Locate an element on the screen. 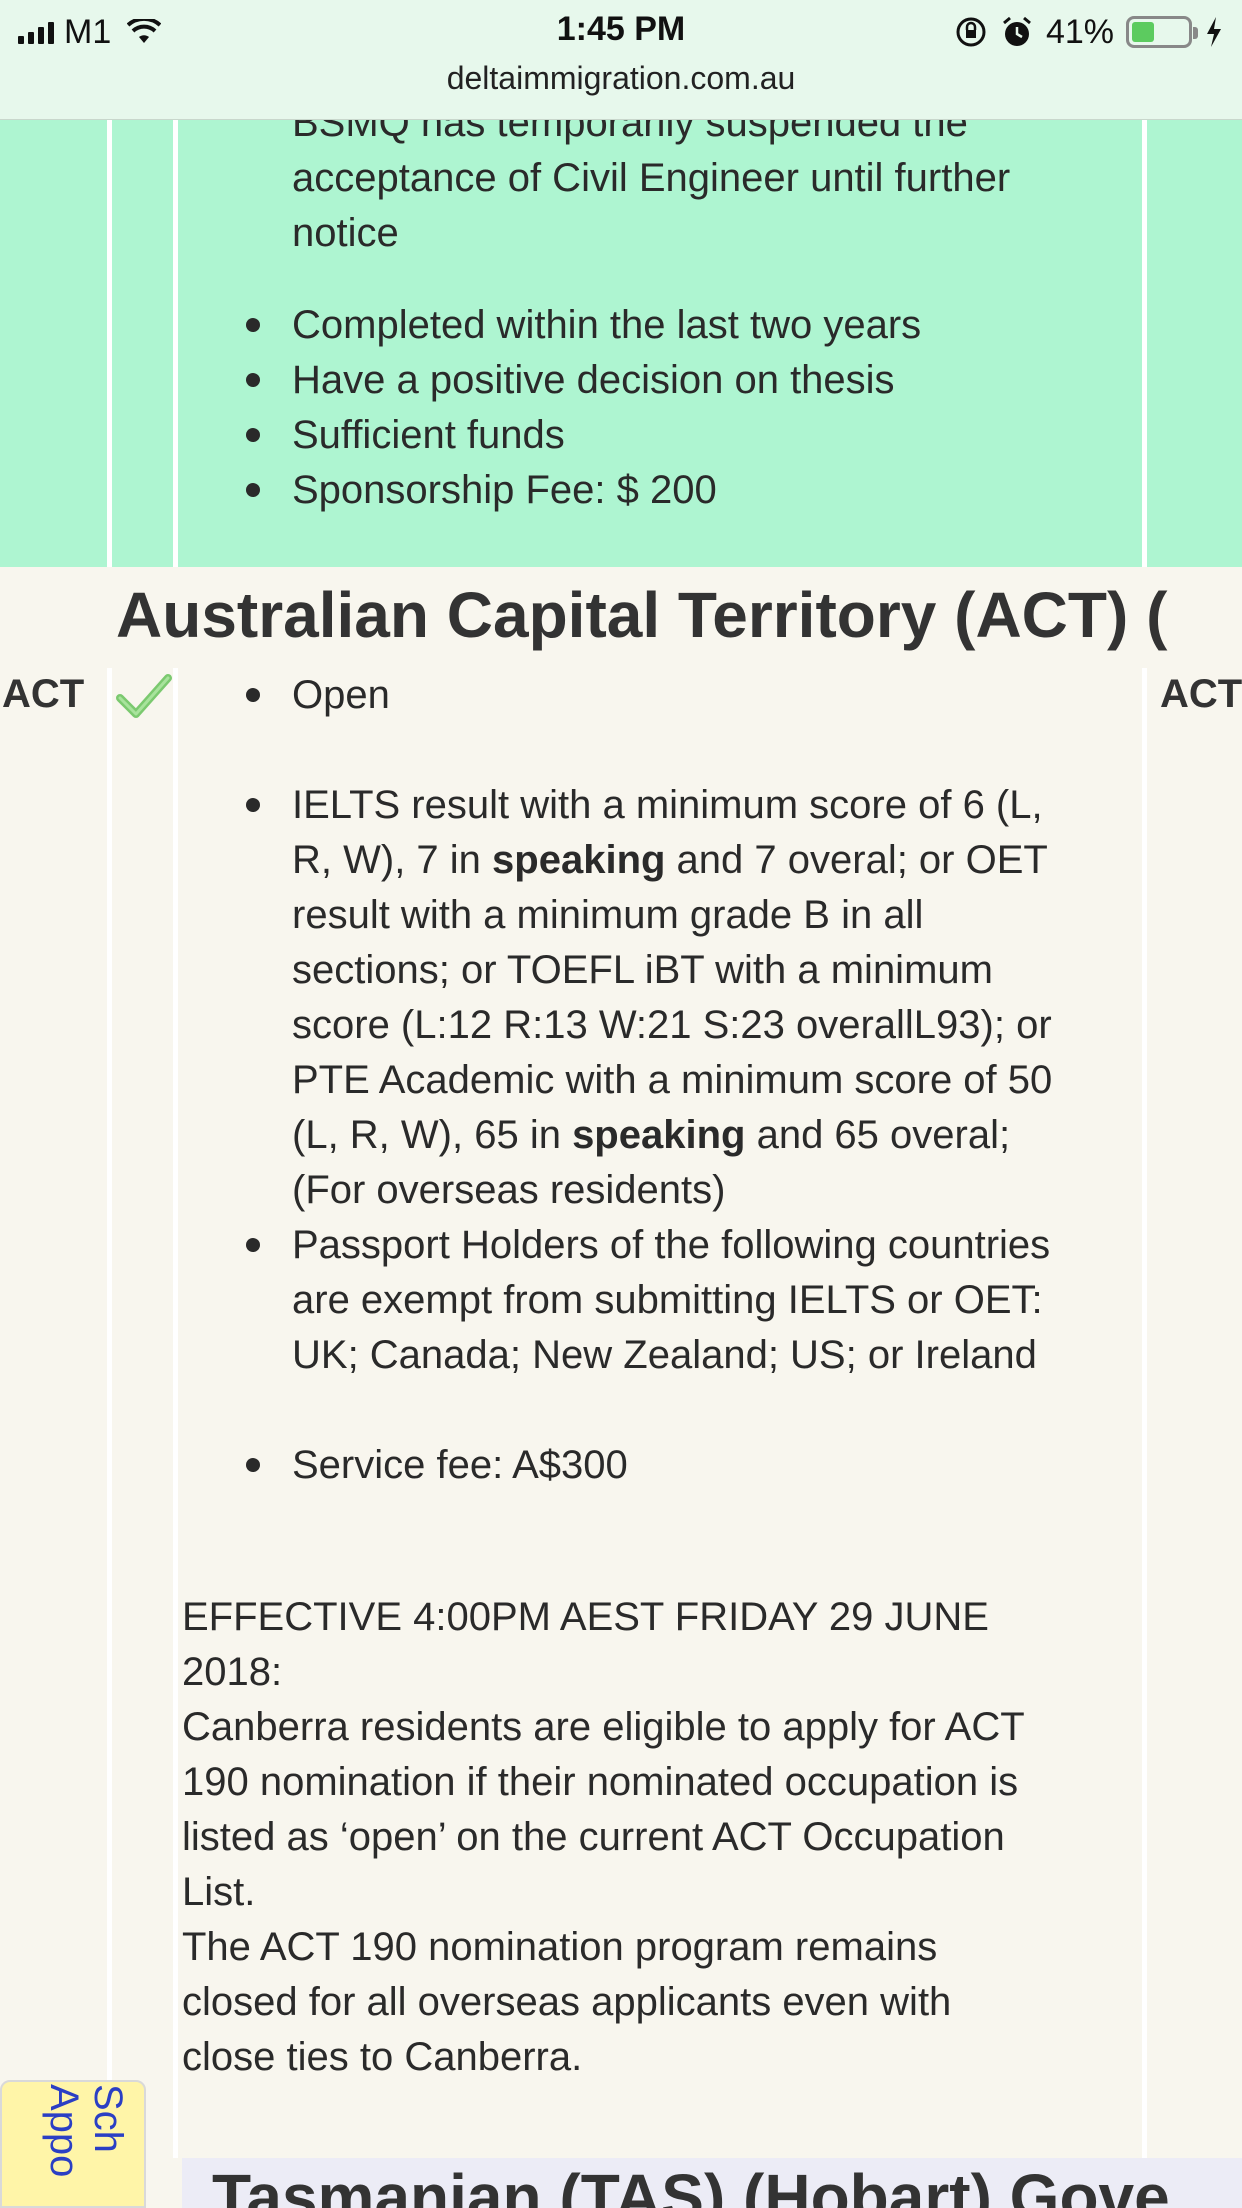 Image resolution: width=1242 pixels, height=2208 pixels. battery-icon is located at coordinates (1162, 32).